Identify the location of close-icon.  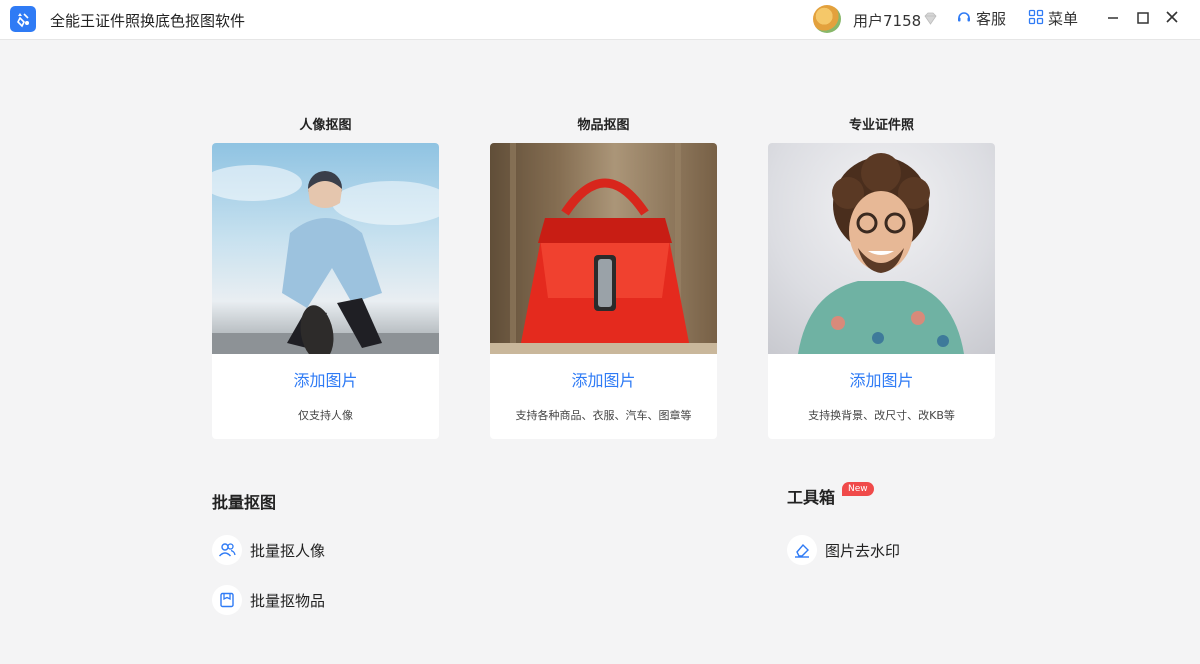
(1172, 19).